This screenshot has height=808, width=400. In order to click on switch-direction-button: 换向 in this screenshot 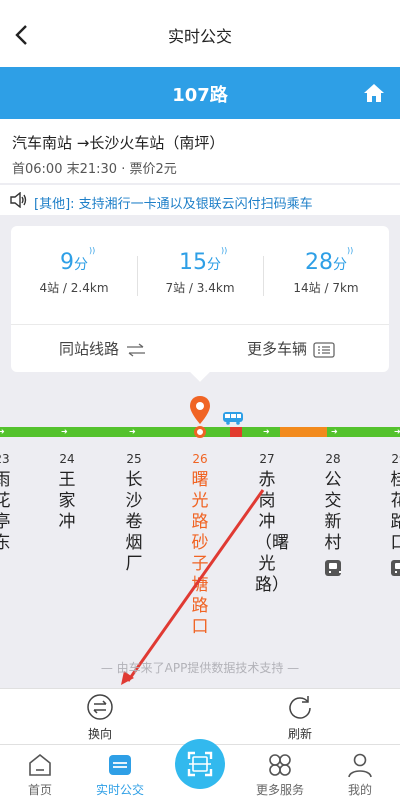, I will do `click(100, 717)`.